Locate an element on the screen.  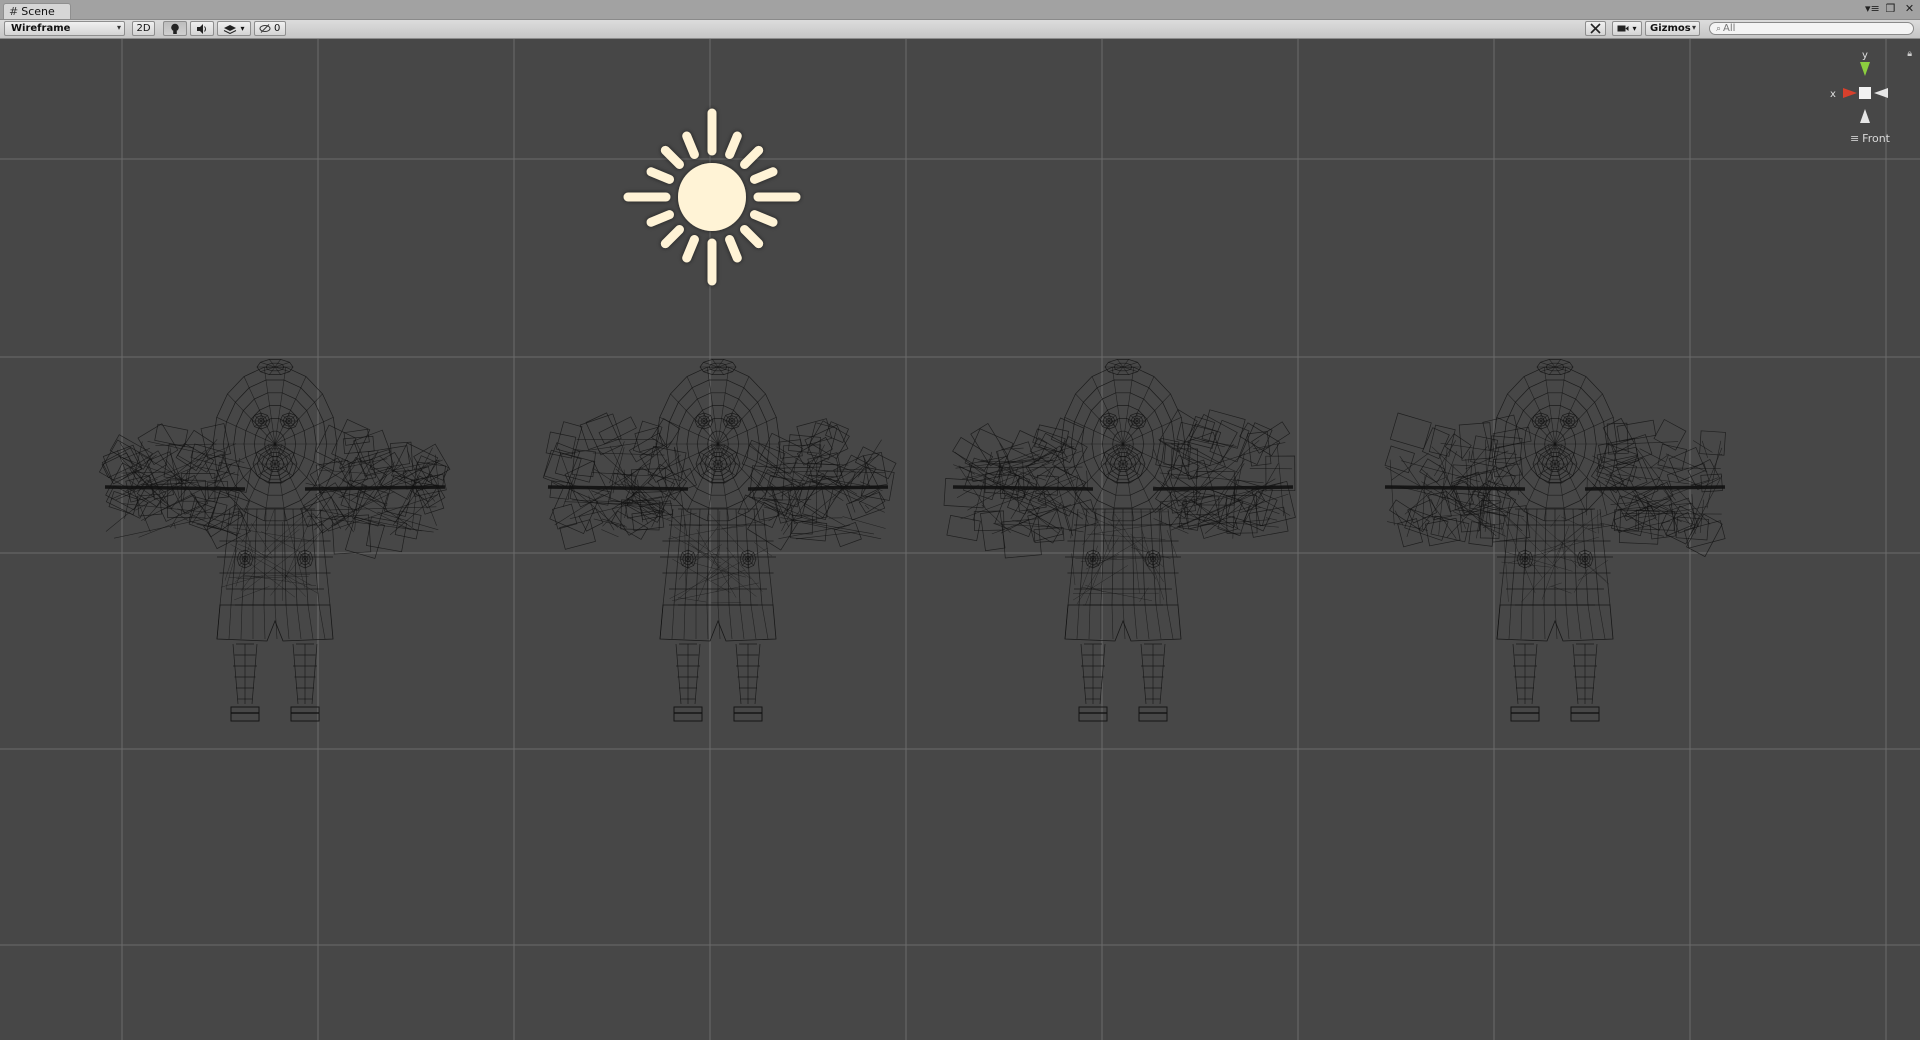
tab-scene-label: Scene is located at coordinates (38, 11).